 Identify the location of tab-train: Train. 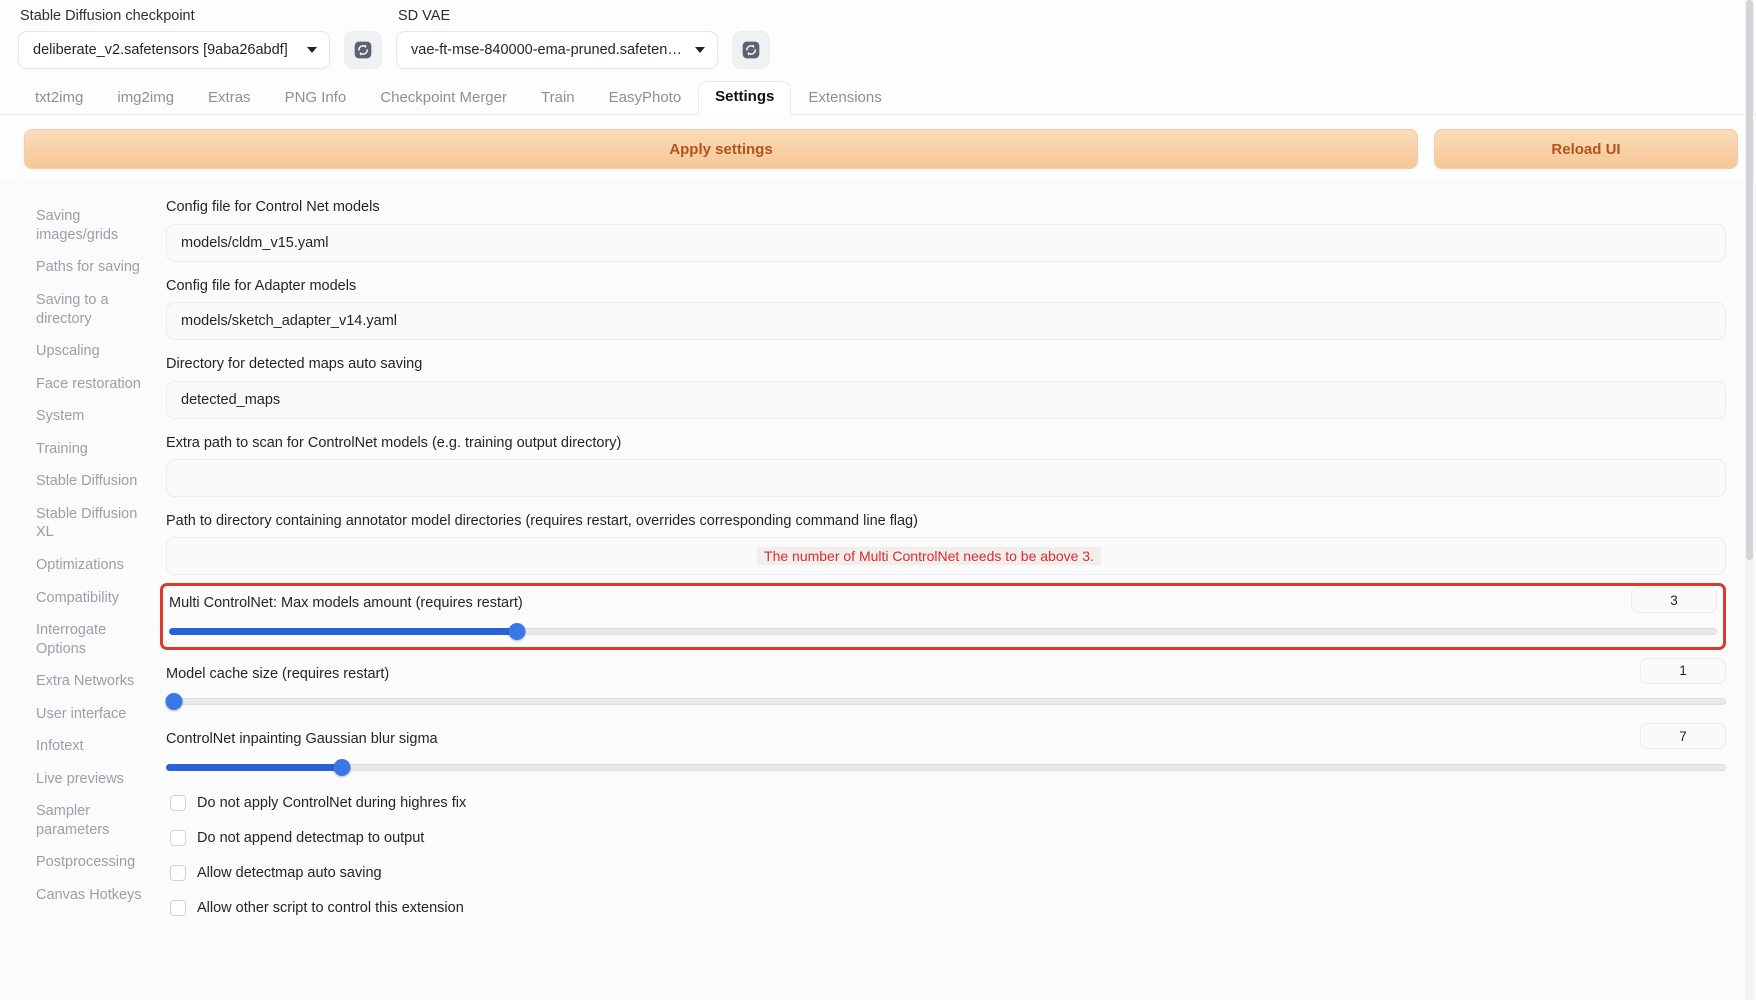
(558, 98).